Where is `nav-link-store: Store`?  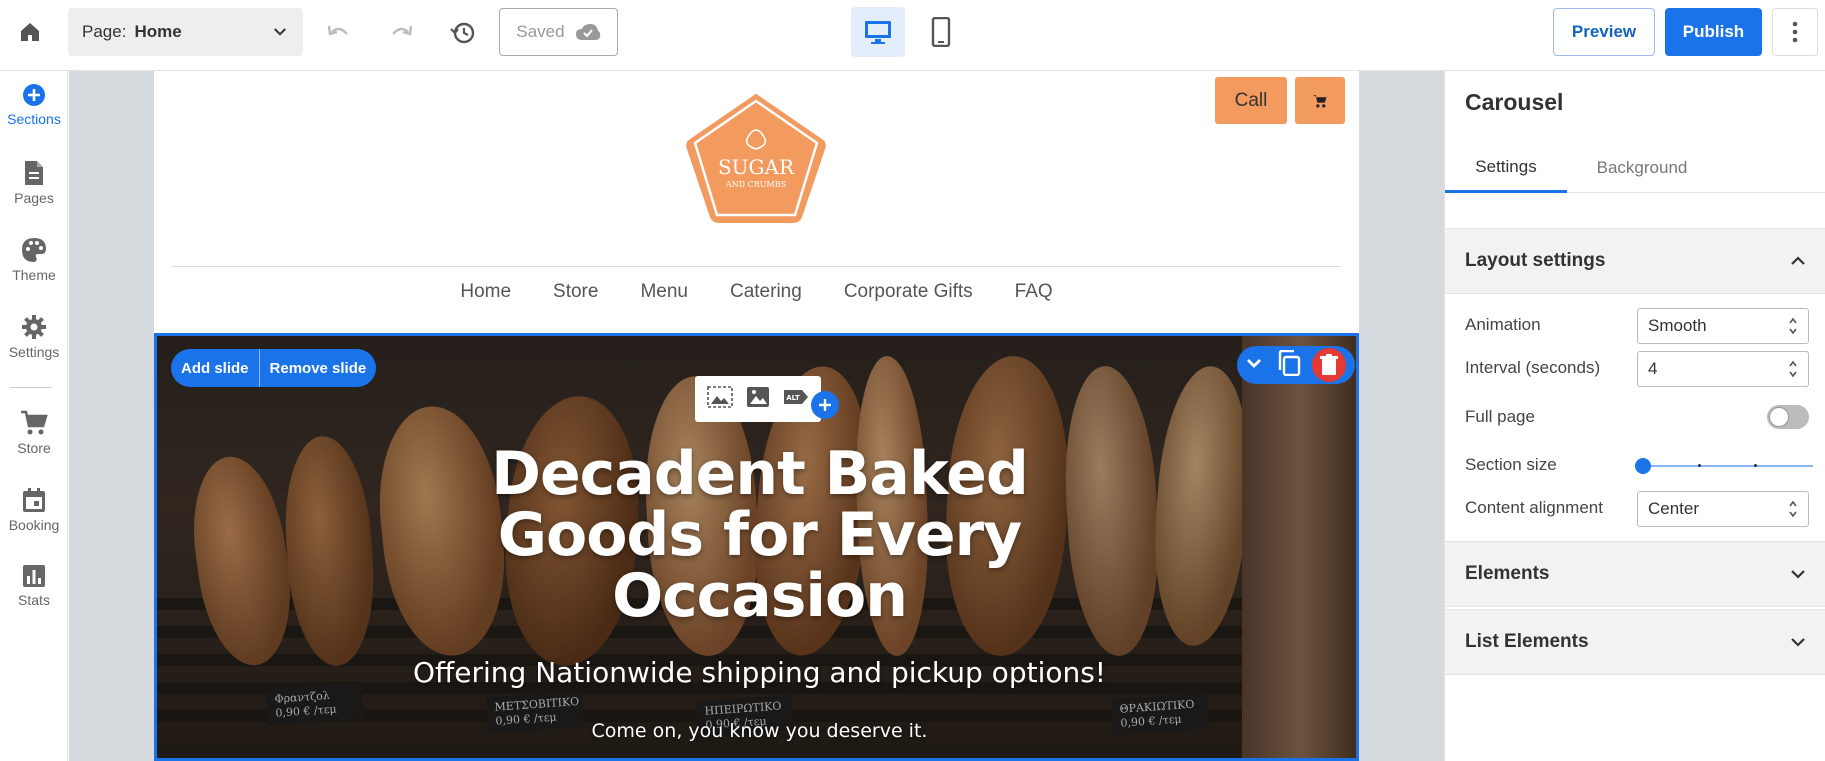 nav-link-store: Store is located at coordinates (575, 292).